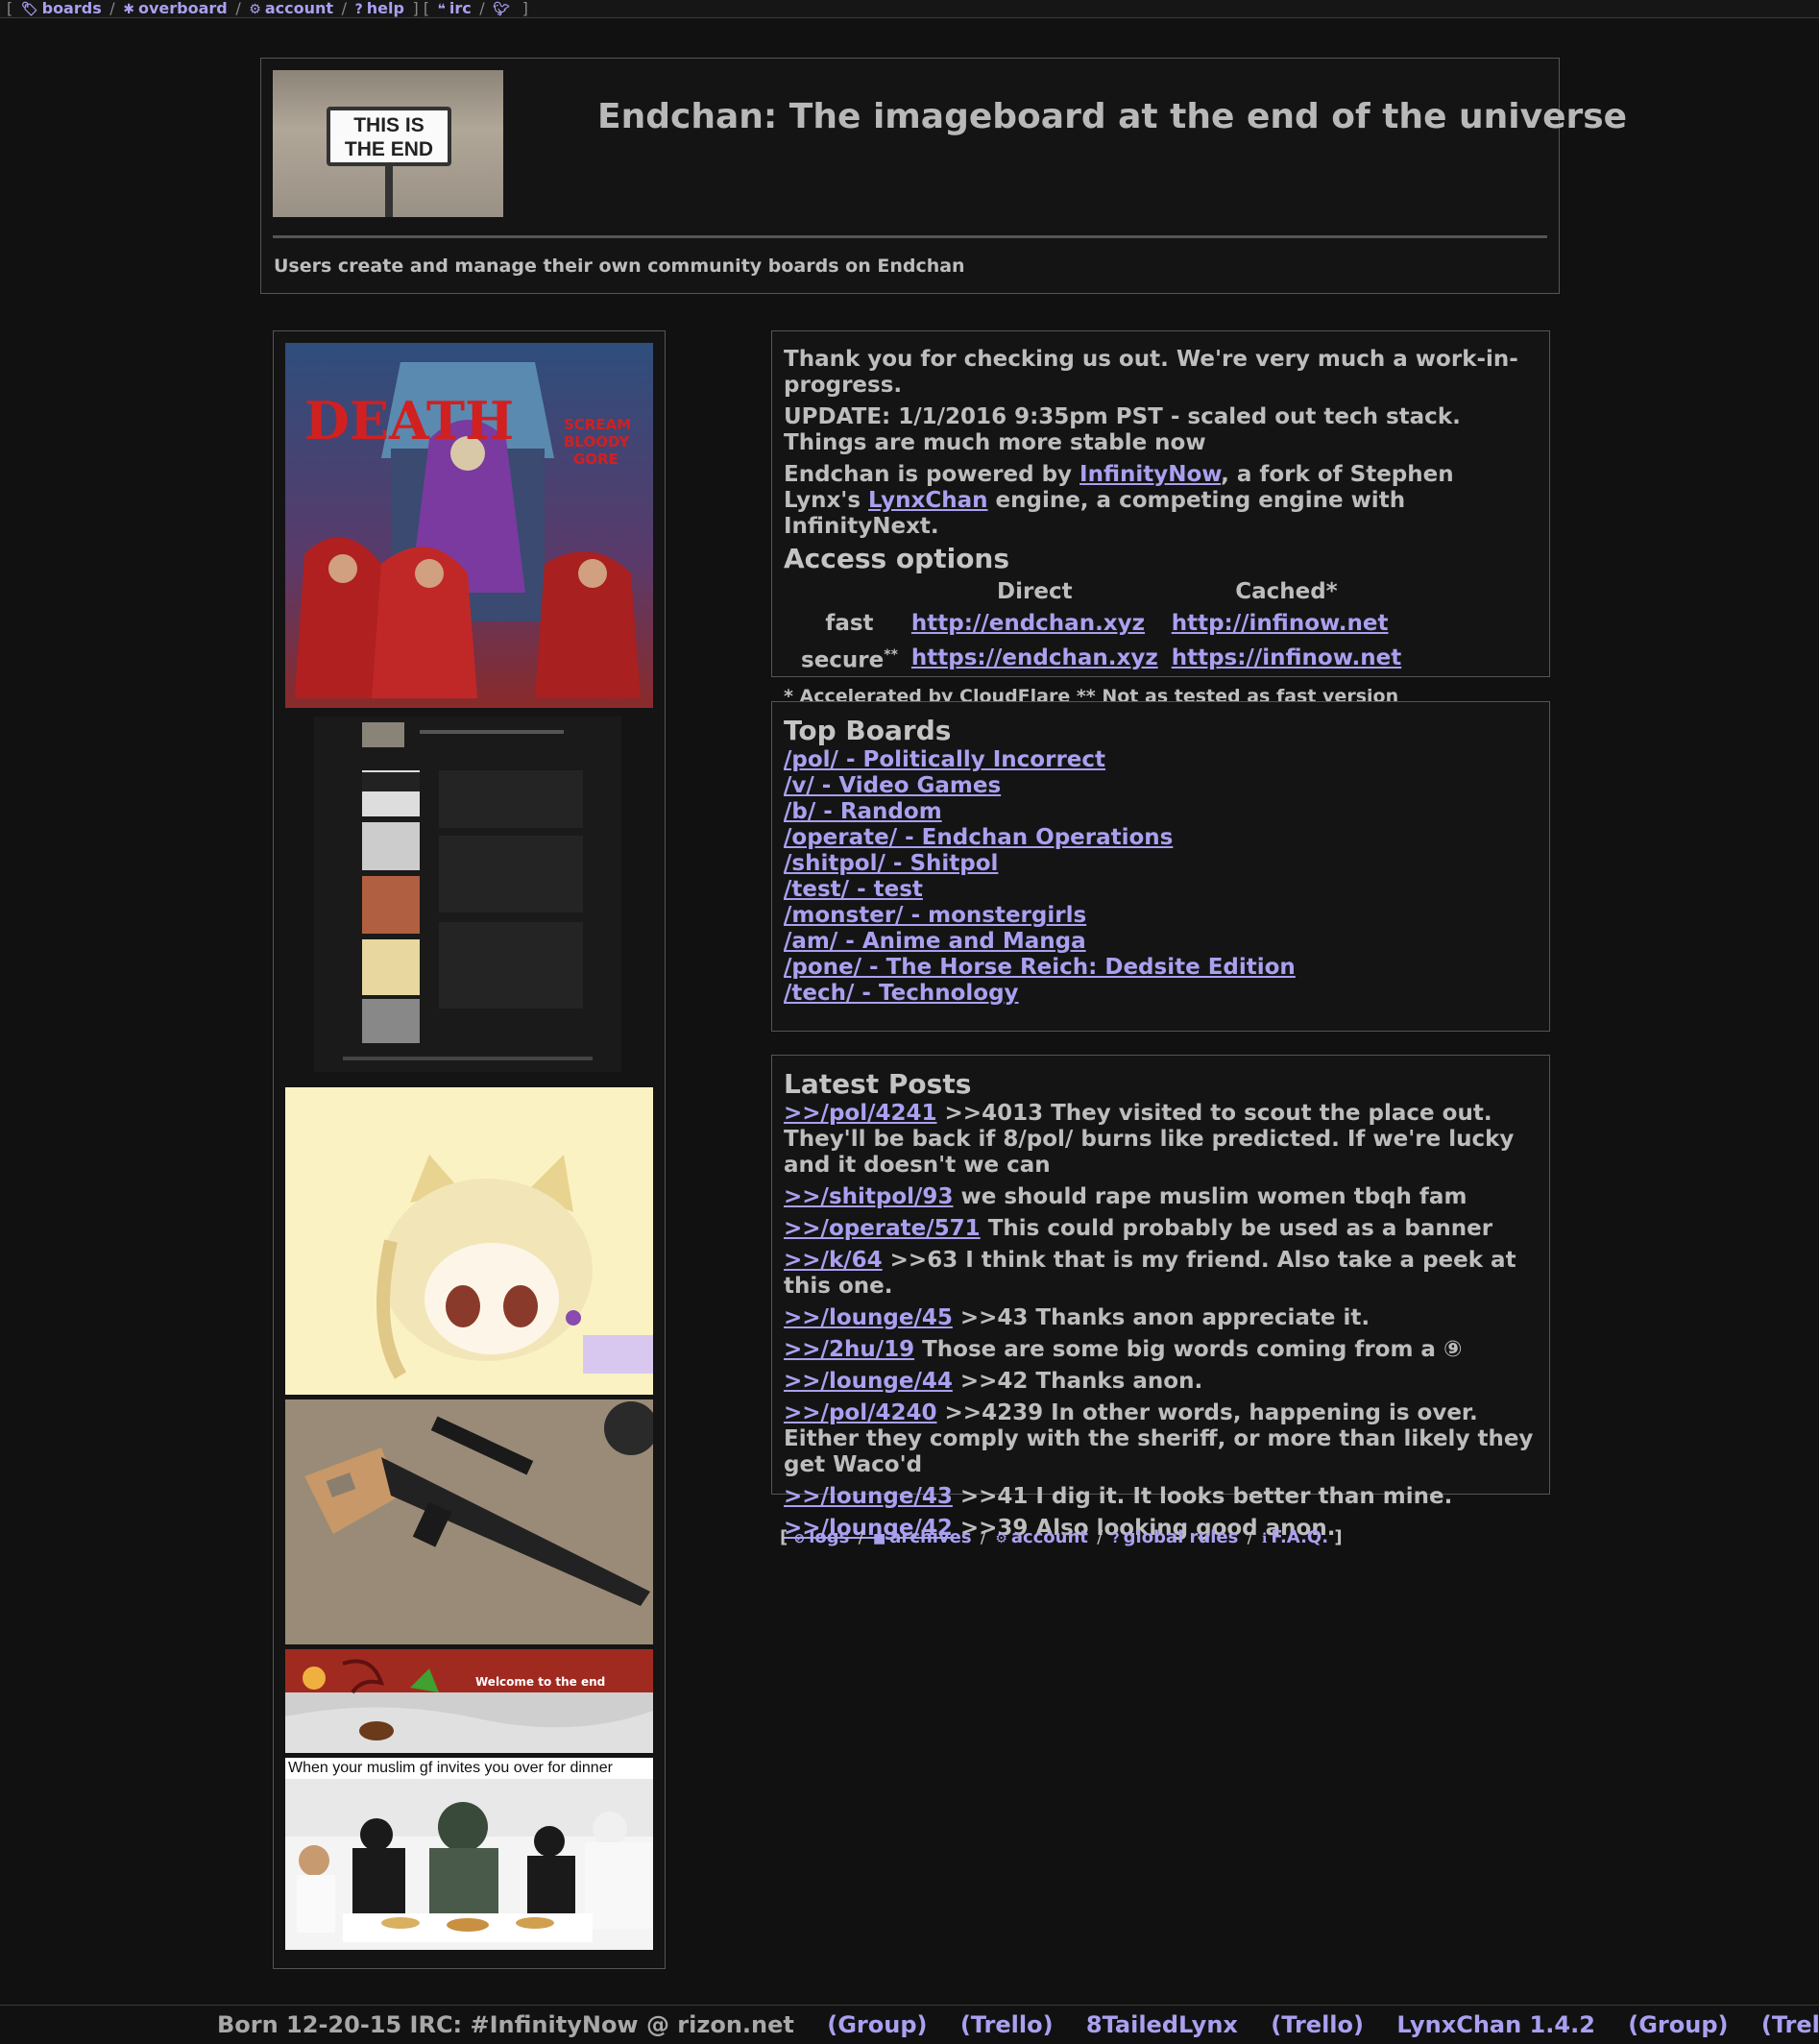 The image size is (1819, 2044). Describe the element at coordinates (128, 9) in the screenshot. I see `asterisk-icon: ✱` at that location.